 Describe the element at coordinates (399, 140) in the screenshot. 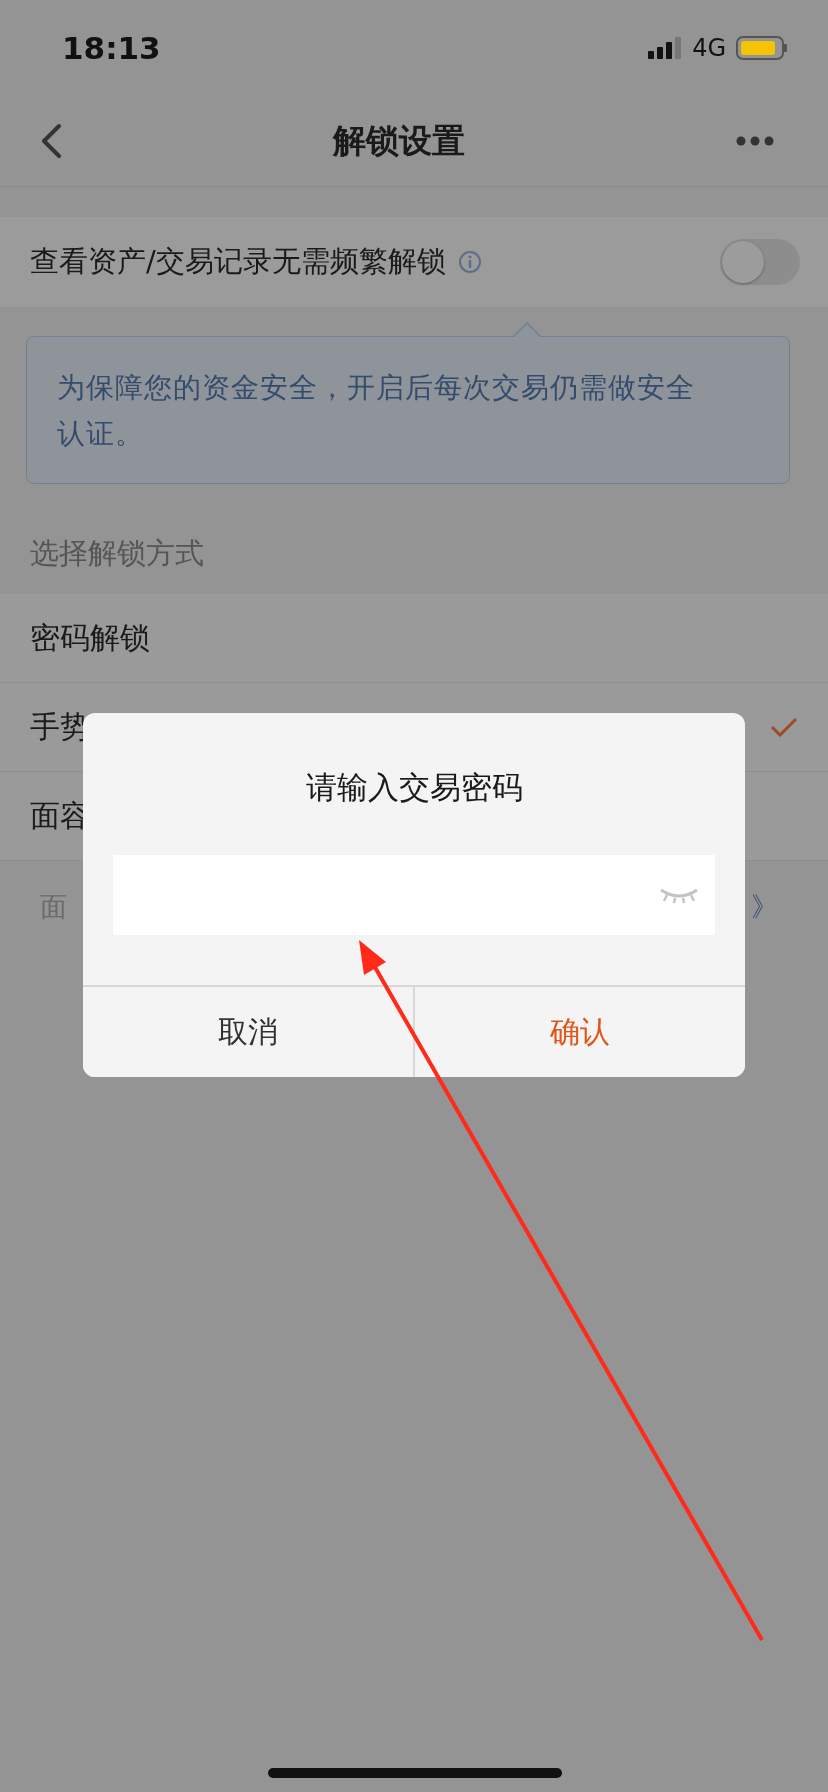

I see `page-title: 解锁设置` at that location.